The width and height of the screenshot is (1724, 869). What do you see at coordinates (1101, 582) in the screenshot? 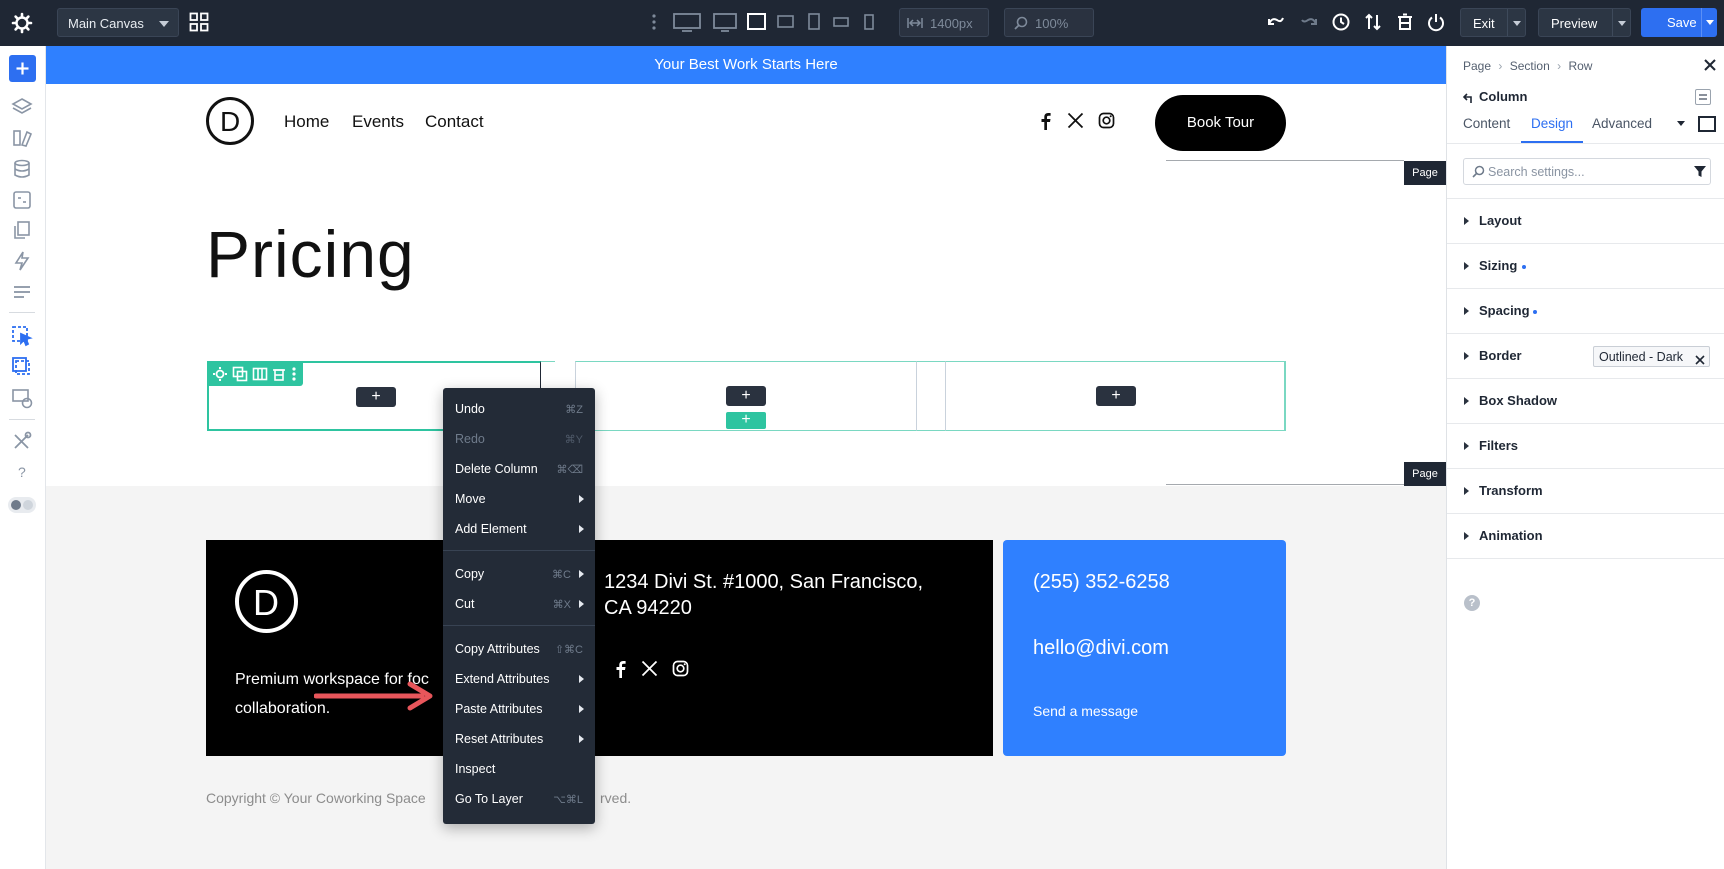
I see `footer-phone: (255) 352-6258` at bounding box center [1101, 582].